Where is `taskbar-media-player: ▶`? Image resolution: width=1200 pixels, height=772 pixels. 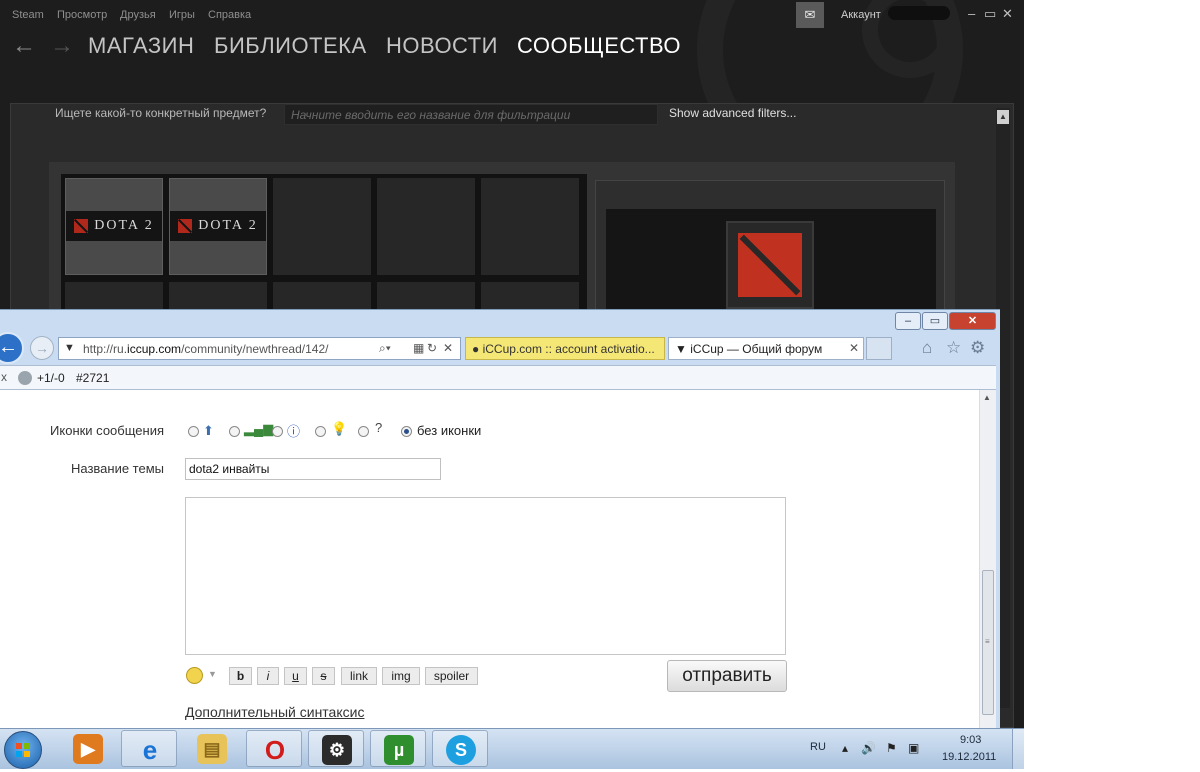 taskbar-media-player: ▶ is located at coordinates (88, 748).